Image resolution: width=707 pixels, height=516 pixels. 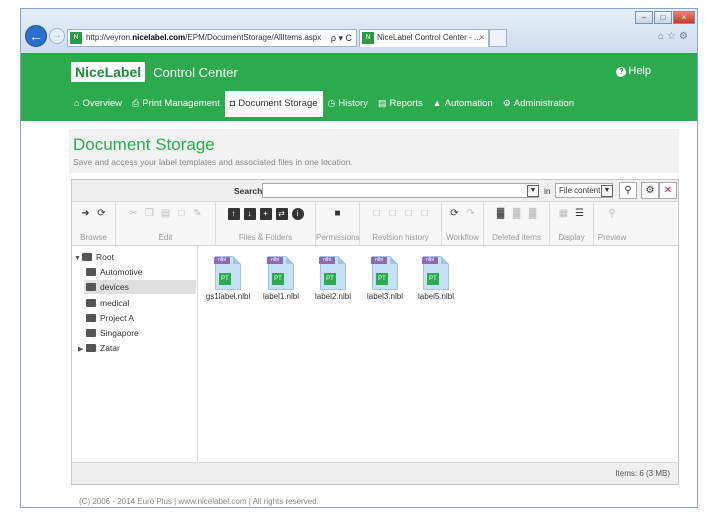 What do you see at coordinates (621, 72) in the screenshot?
I see `help-icon: ?` at bounding box center [621, 72].